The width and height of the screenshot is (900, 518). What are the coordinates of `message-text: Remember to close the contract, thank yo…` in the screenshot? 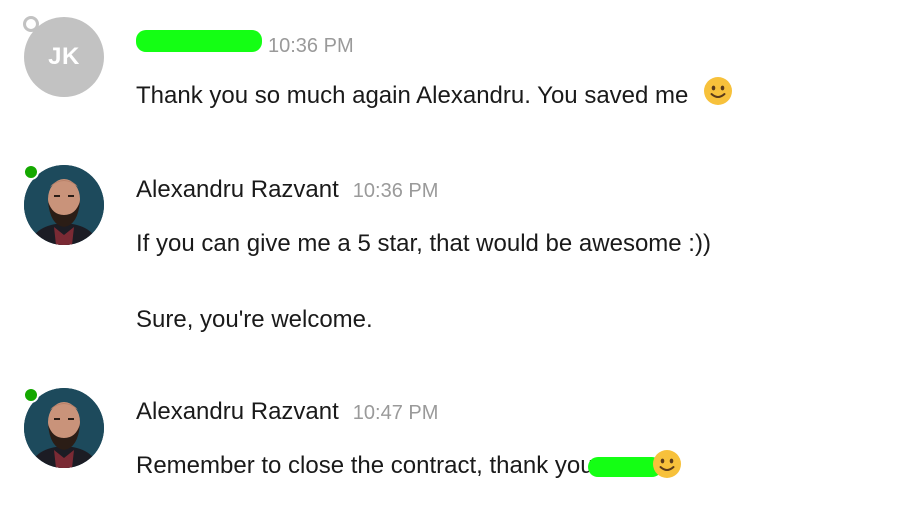 It's located at (409, 464).